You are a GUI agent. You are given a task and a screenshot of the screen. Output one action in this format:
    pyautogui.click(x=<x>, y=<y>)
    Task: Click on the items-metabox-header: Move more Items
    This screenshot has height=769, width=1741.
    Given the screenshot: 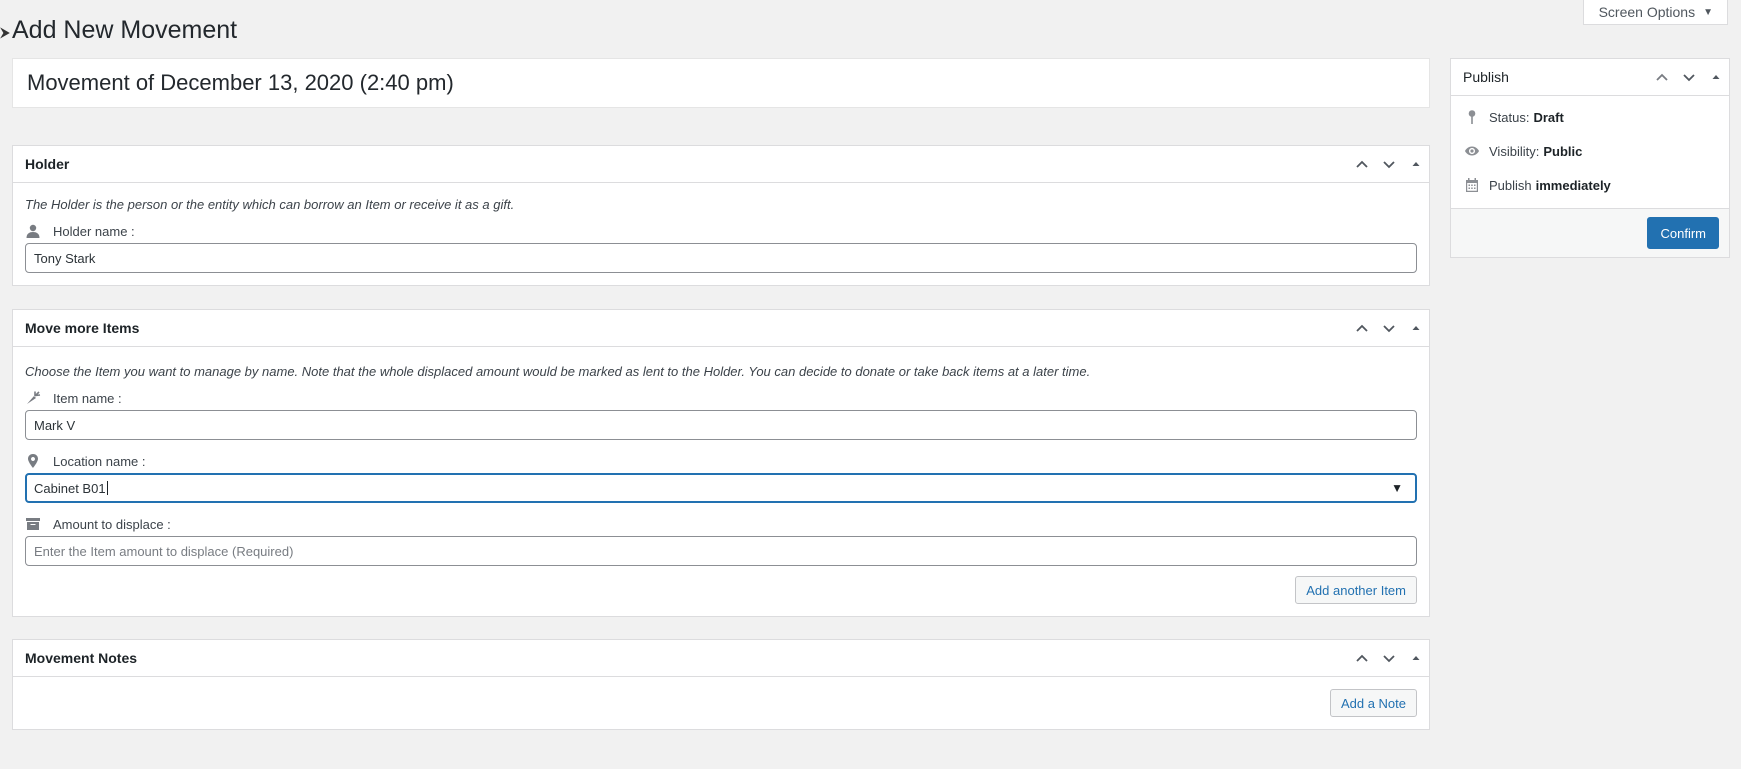 What is the action you would take?
    pyautogui.click(x=721, y=328)
    